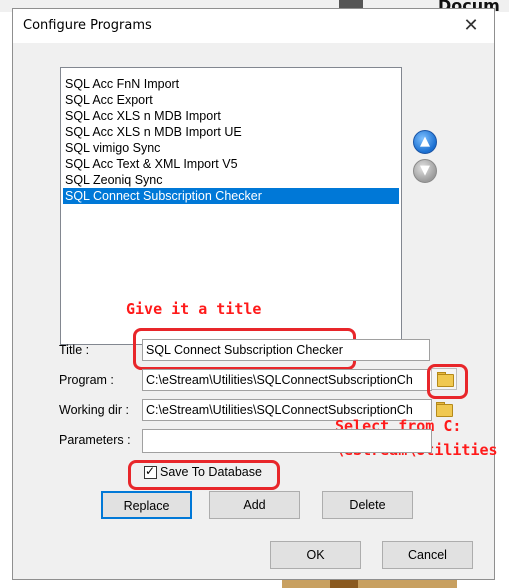 Image resolution: width=509 pixels, height=588 pixels. I want to click on parameters-field, so click(287, 441).